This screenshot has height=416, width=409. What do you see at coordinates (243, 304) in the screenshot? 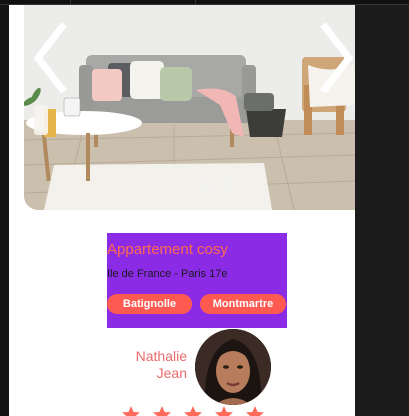
I see `tag-montmartre: Montmartre` at bounding box center [243, 304].